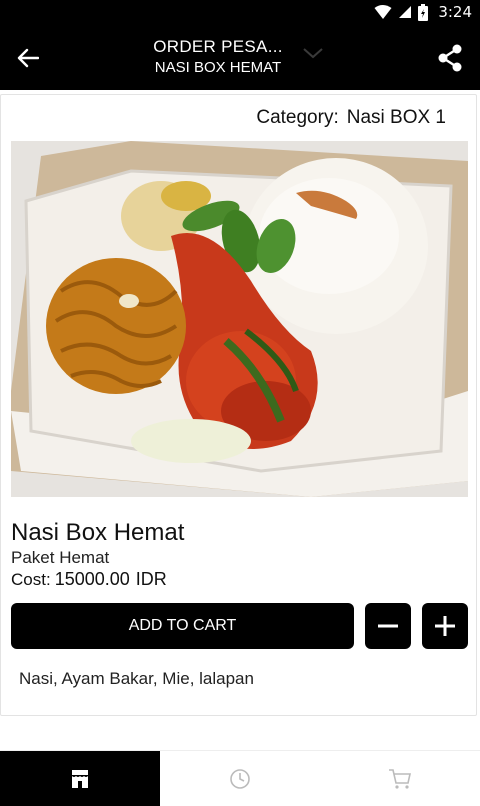 This screenshot has height=806, width=480. I want to click on battery-icon, so click(423, 12).